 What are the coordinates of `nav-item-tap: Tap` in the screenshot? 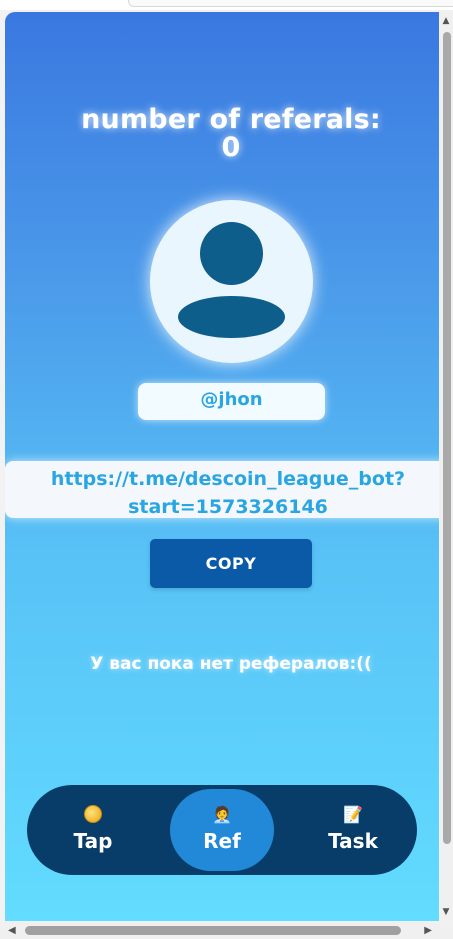 It's located at (93, 830).